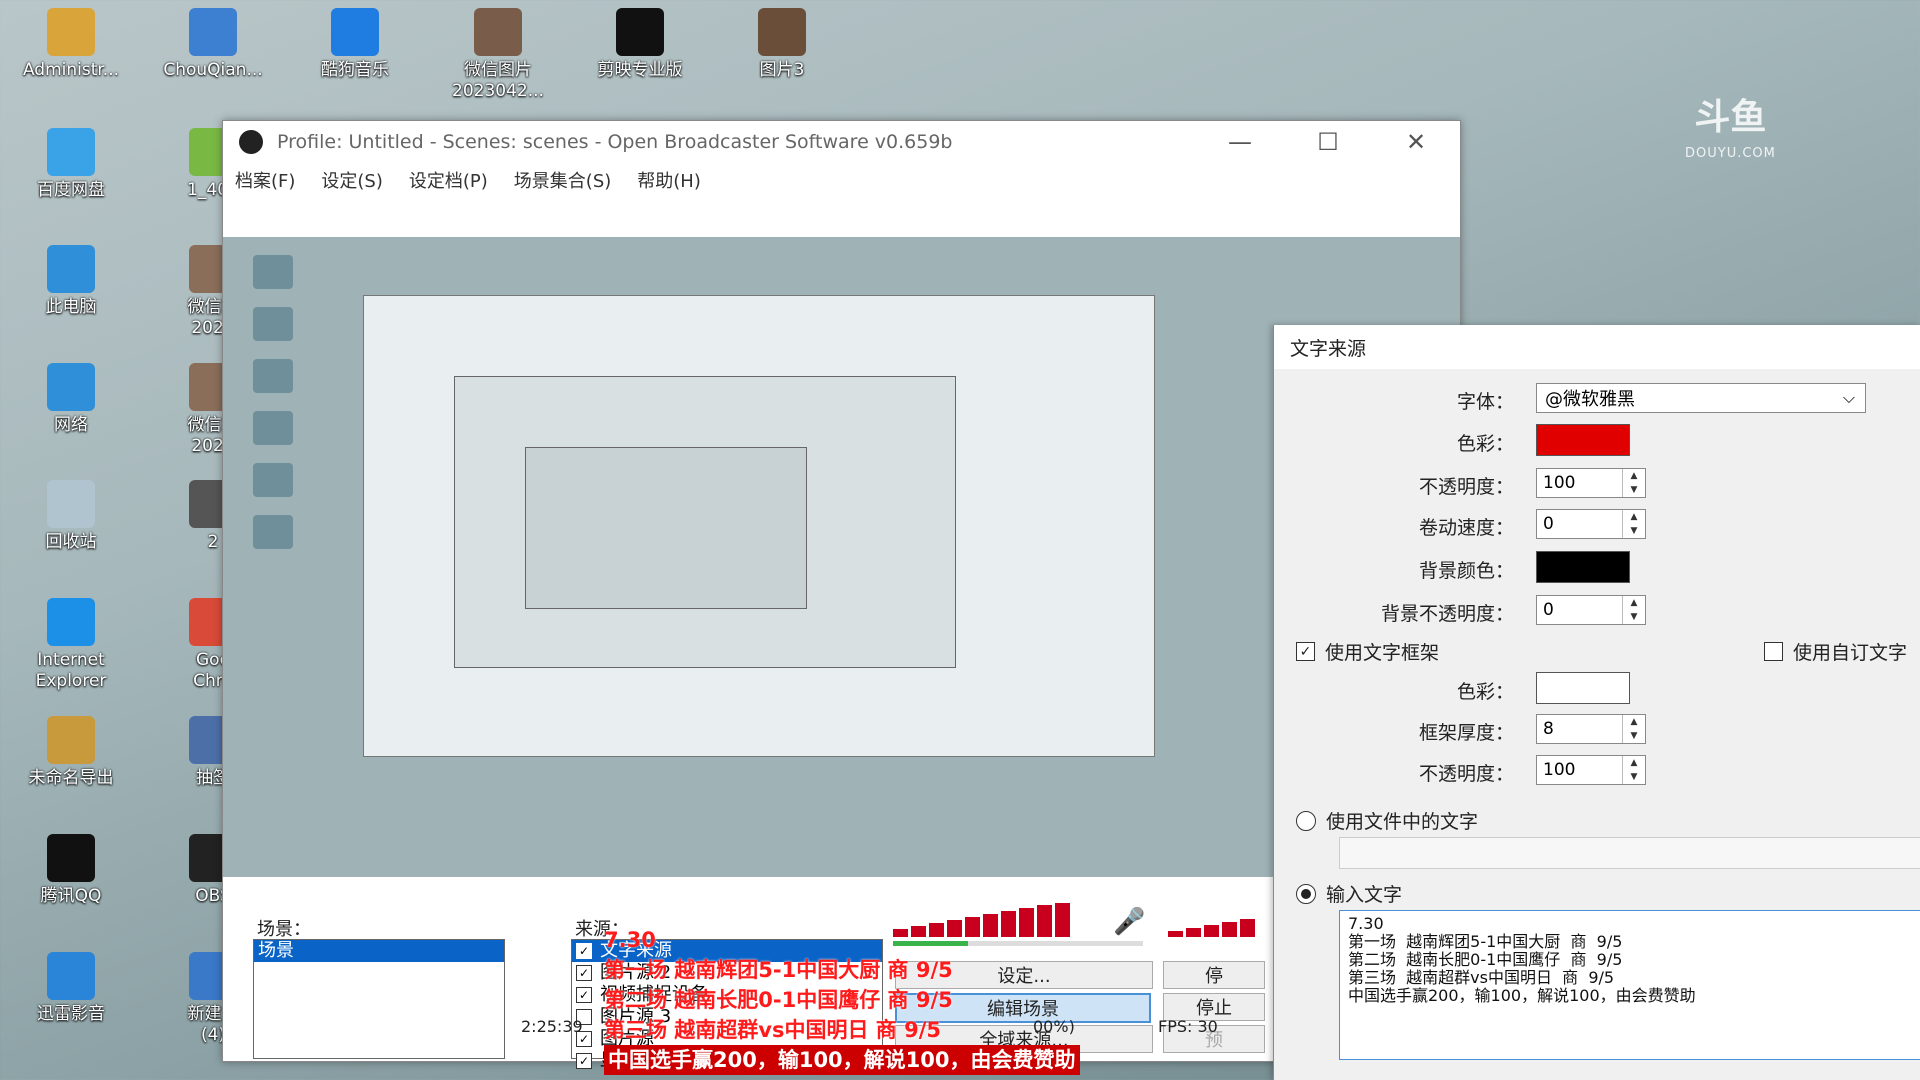 The height and width of the screenshot is (1080, 1920). I want to click on desktop-icon-label: 百度网盘, so click(71, 190).